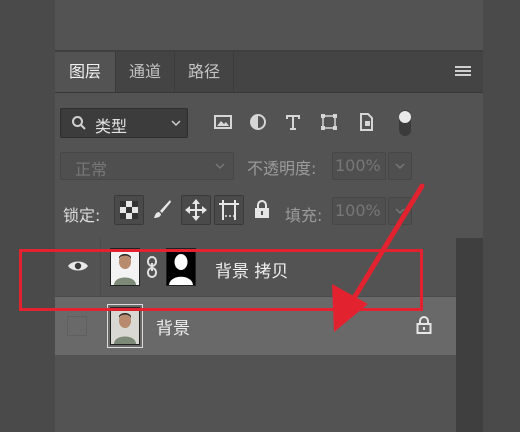 The image size is (520, 432). Describe the element at coordinates (162, 209) in the screenshot. I see `lock-image-pixels-icon` at that location.